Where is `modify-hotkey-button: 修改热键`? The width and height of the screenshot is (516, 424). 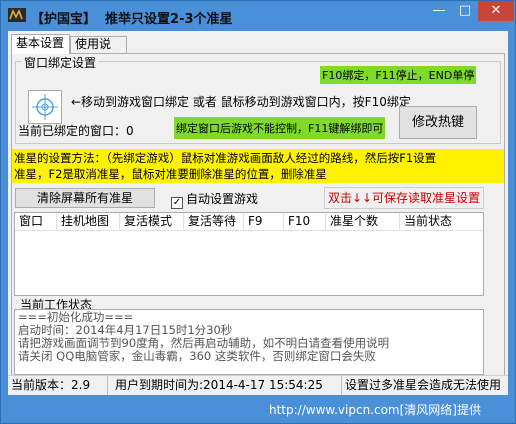 modify-hotkey-button: 修改热键 is located at coordinates (438, 122).